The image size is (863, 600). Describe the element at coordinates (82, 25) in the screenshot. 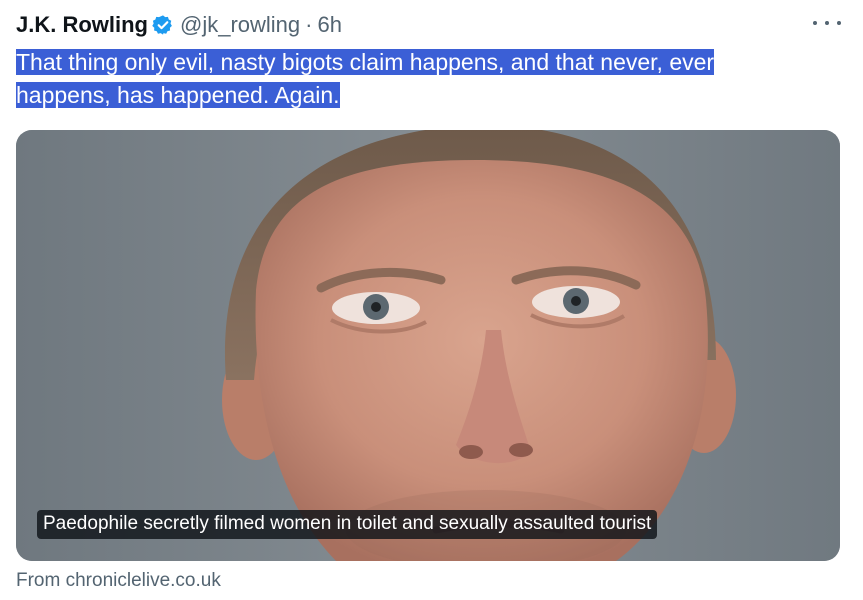

I see `author-name: J.K. Rowling` at that location.